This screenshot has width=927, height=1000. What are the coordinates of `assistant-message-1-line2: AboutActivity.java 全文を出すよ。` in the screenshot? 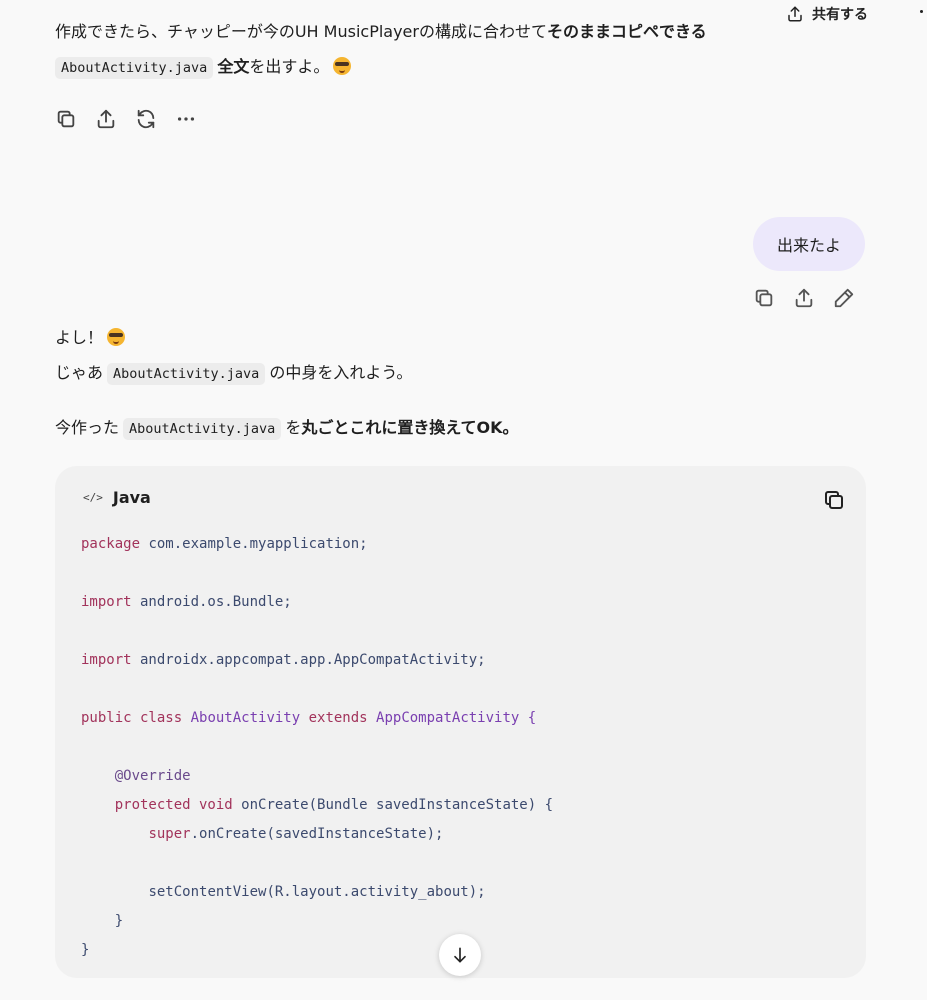 It's located at (203, 67).